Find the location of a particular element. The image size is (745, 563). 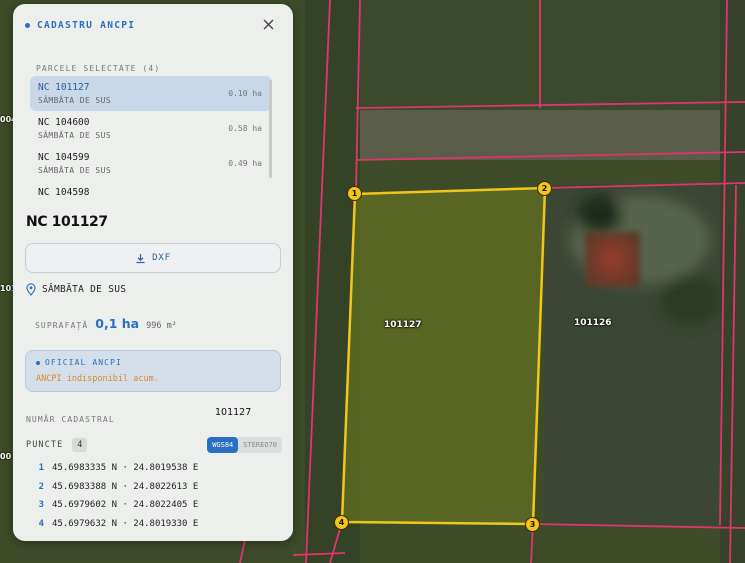

parcel-id: NC 104598 is located at coordinates (64, 192).